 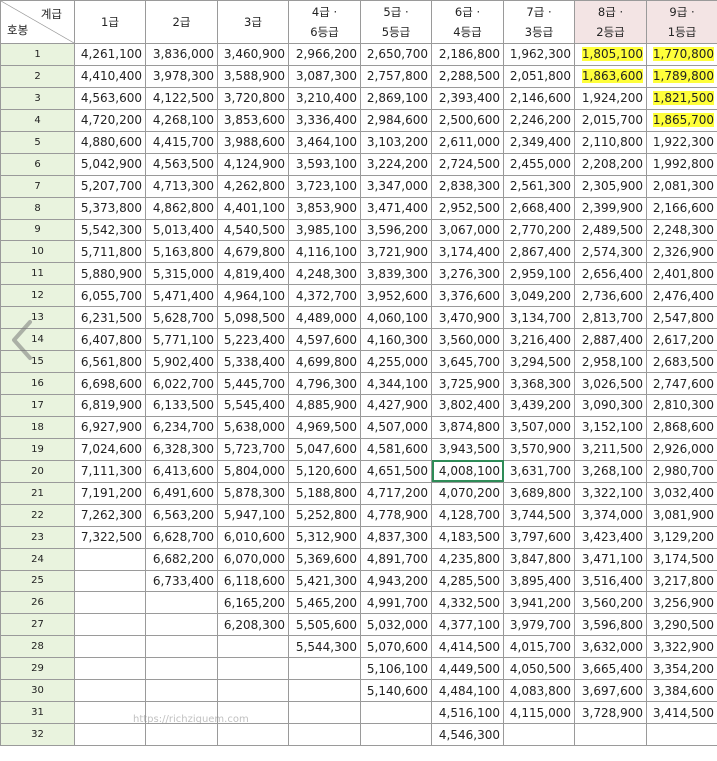 I want to click on salary-cell: 2,813,700, so click(x=610, y=318).